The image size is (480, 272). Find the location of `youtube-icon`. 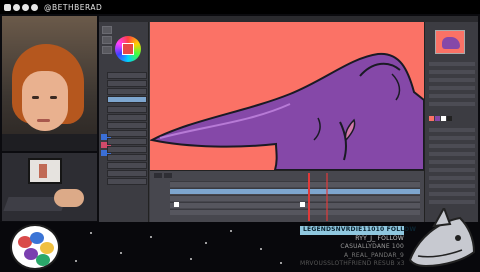

youtube-icon is located at coordinates (34, 7).